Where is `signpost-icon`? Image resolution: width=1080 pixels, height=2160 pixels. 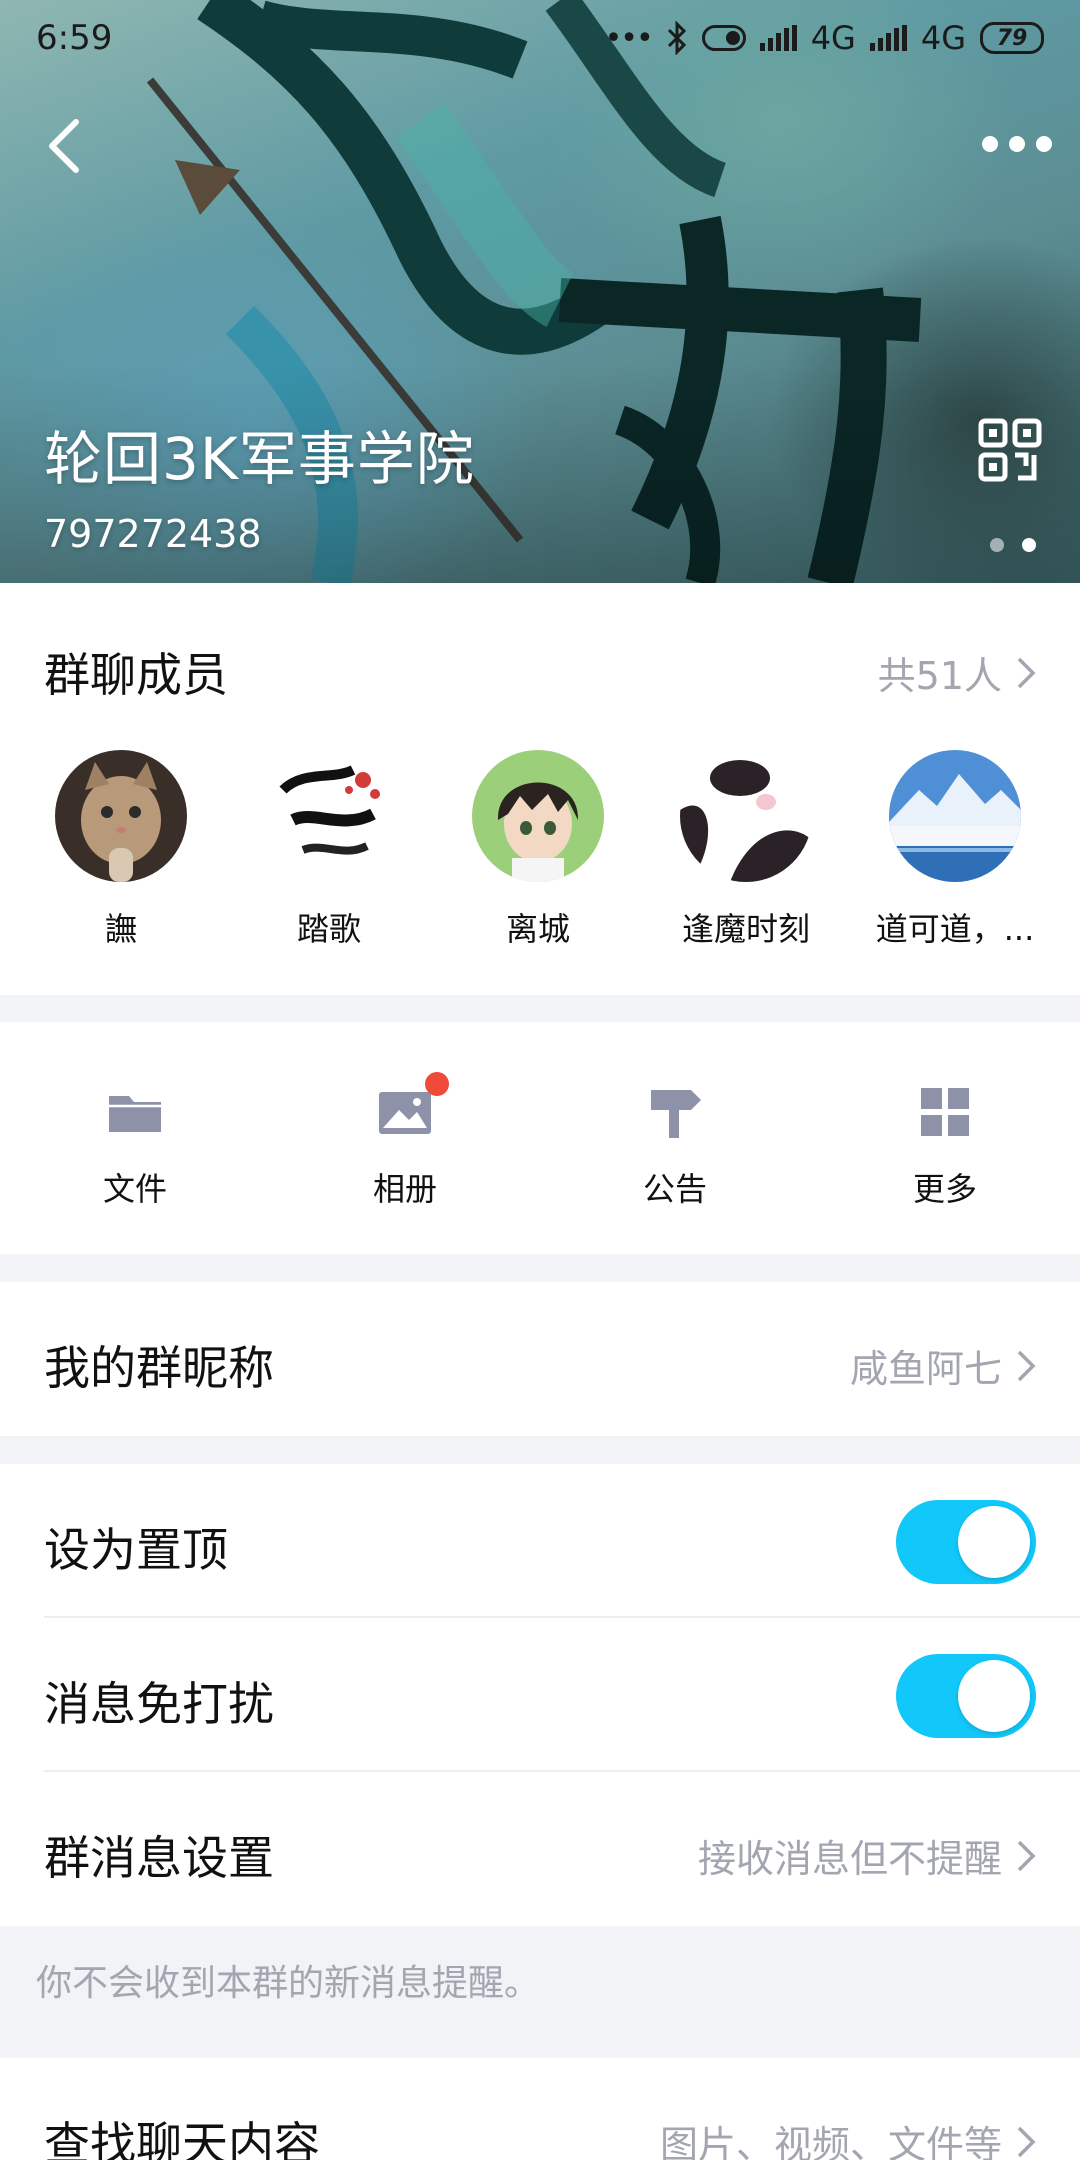 signpost-icon is located at coordinates (675, 1112).